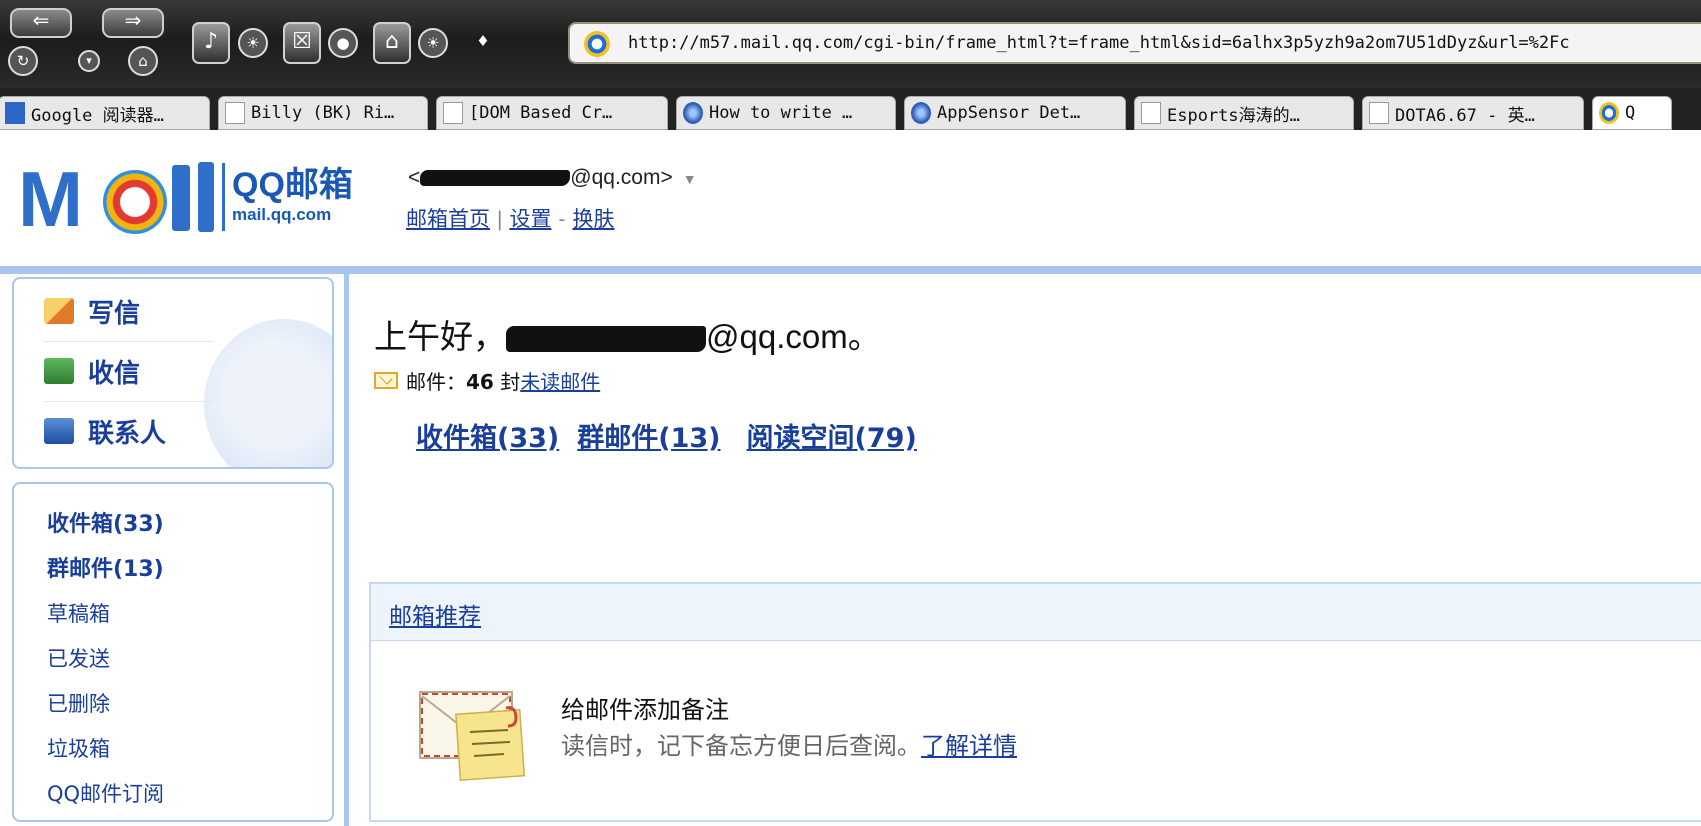 The width and height of the screenshot is (1701, 826). I want to click on recommend-description: 读信时，记下备忘方便日后查阅。了解详情, so click(789, 746).